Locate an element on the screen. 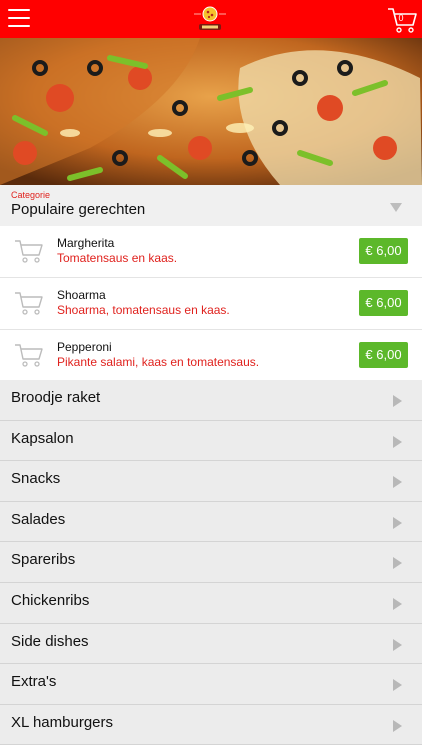 The width and height of the screenshot is (422, 750). product-description: Shoarma, tomatensaus en kaas. is located at coordinates (143, 310).